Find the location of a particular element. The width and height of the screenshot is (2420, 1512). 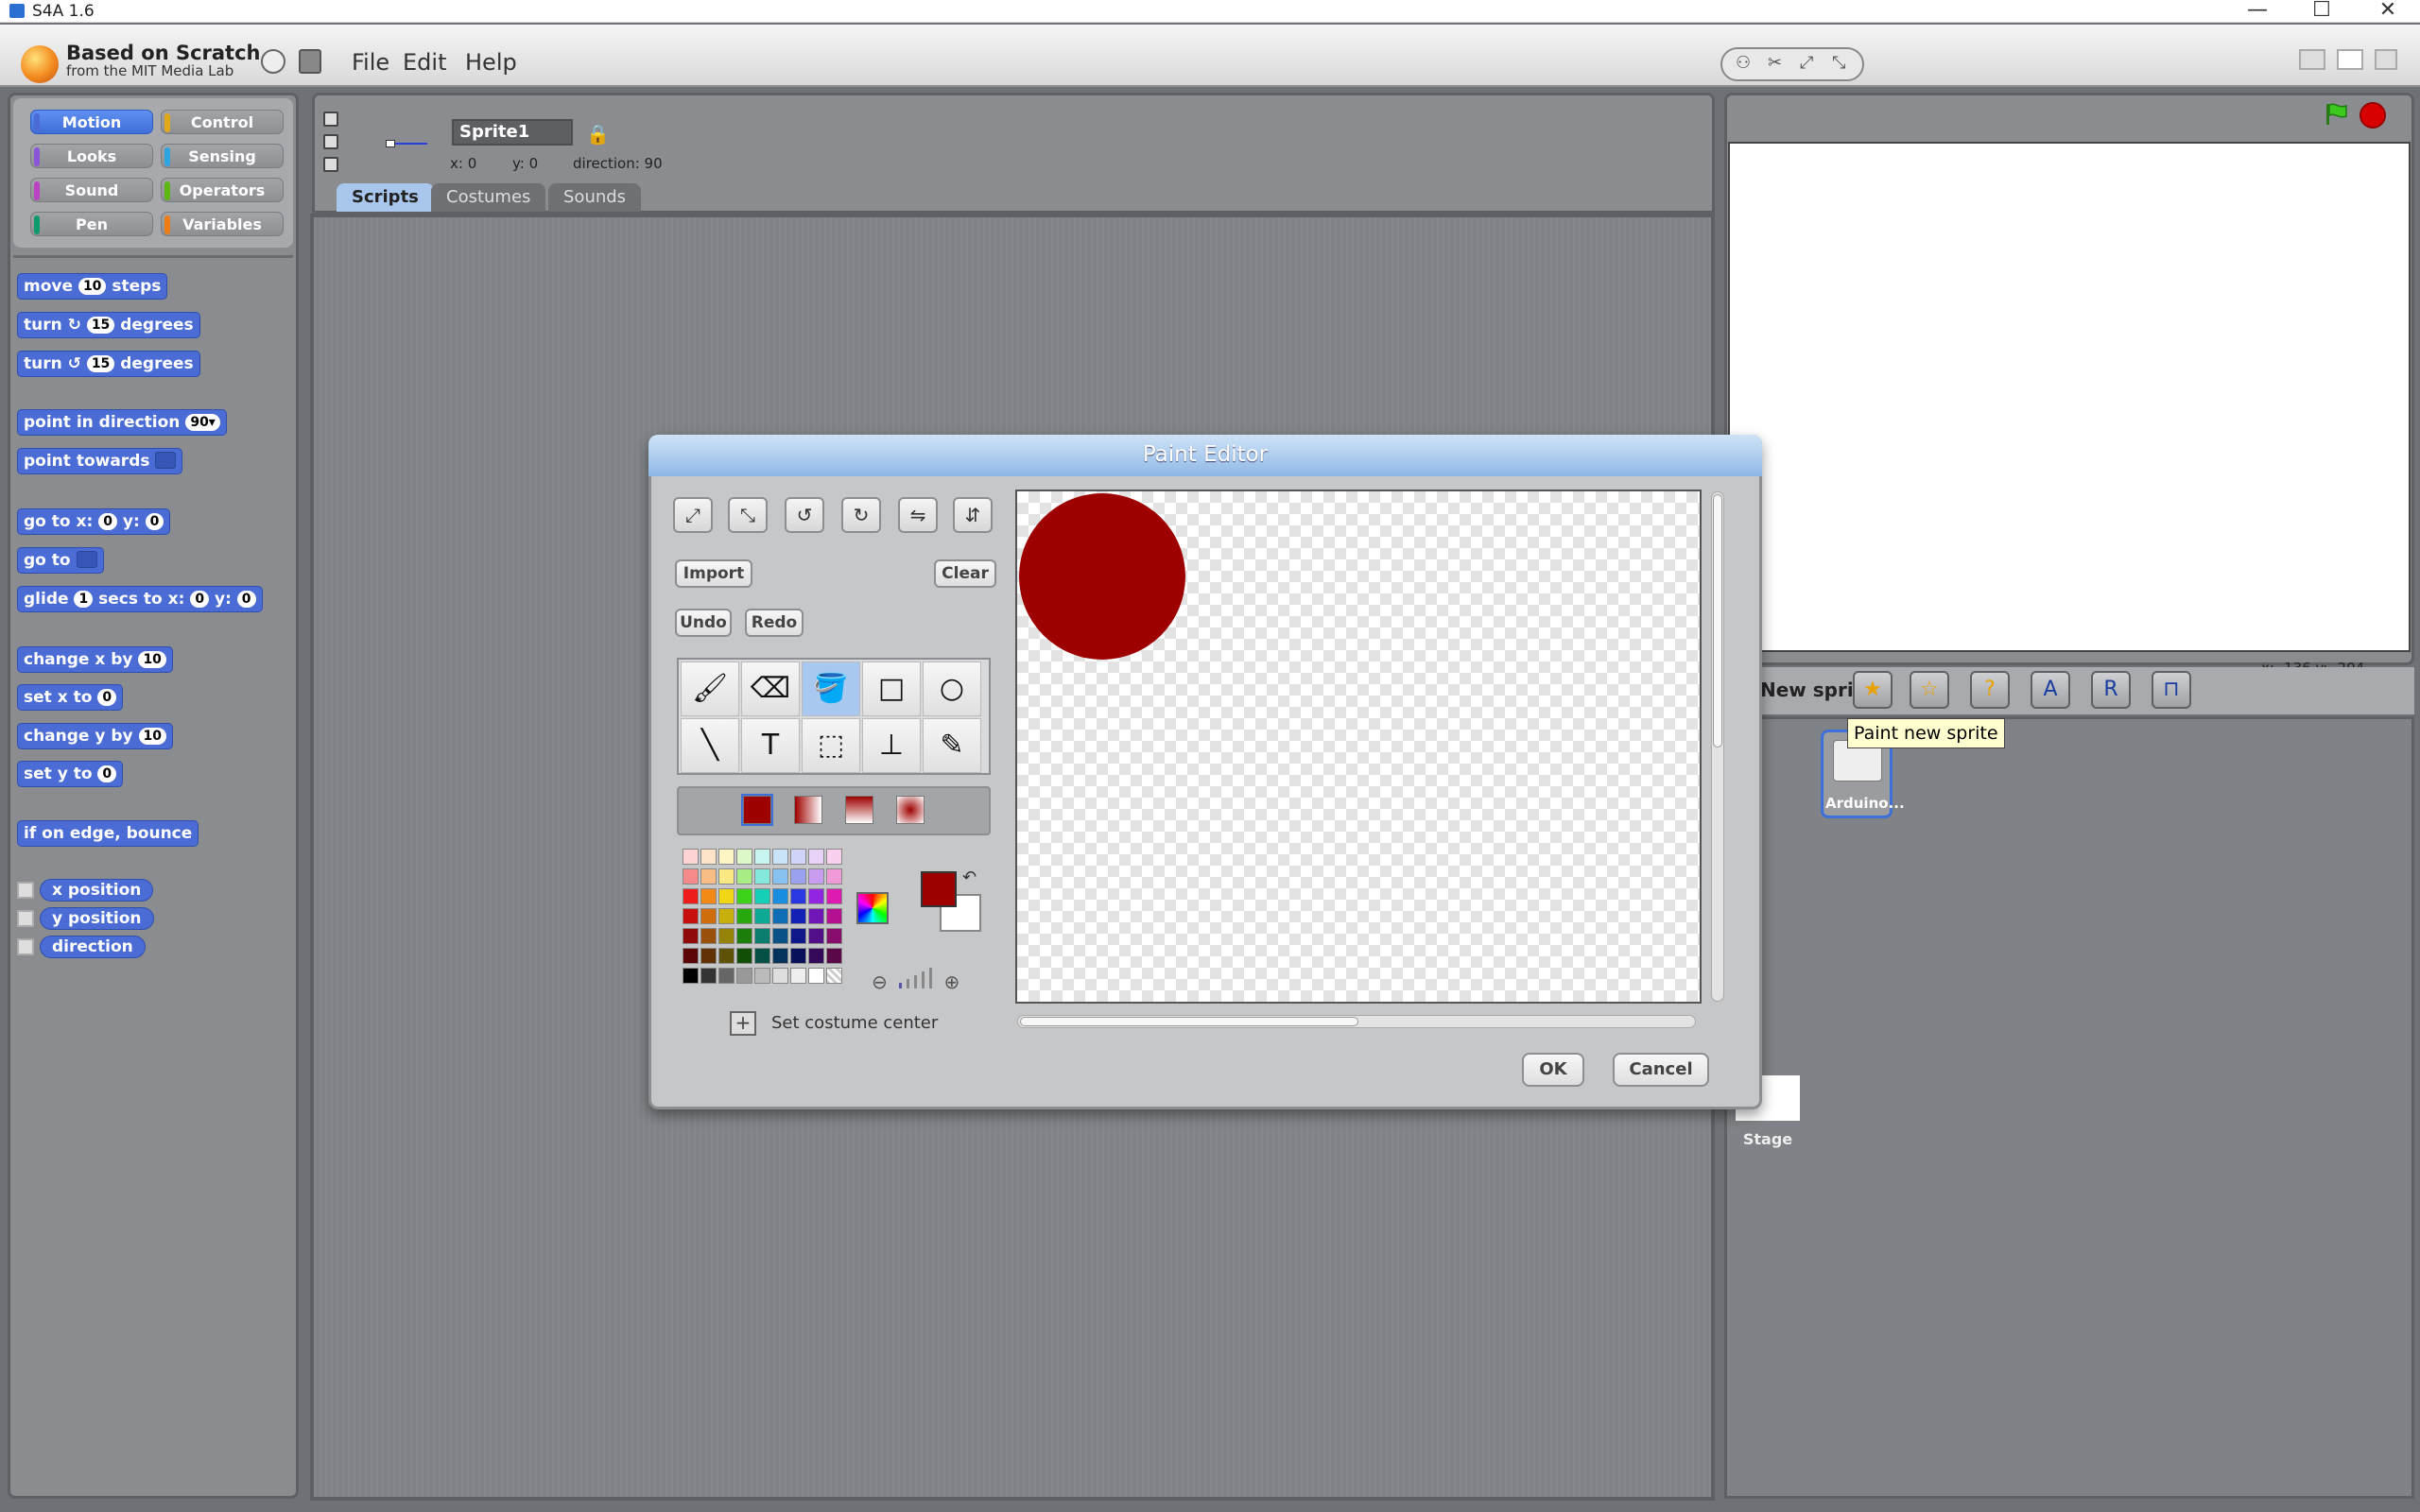

block-go-to: go to is located at coordinates (60, 560).